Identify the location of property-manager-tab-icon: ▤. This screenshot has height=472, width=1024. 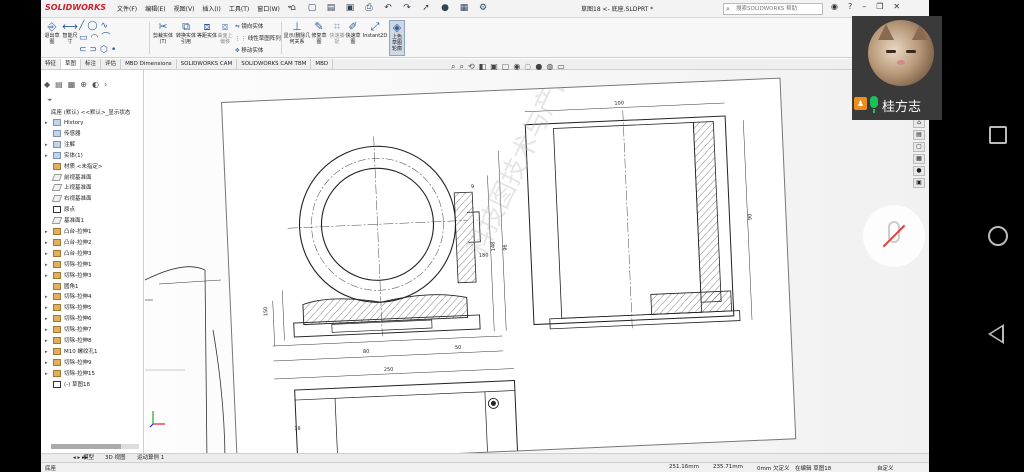
(59, 84).